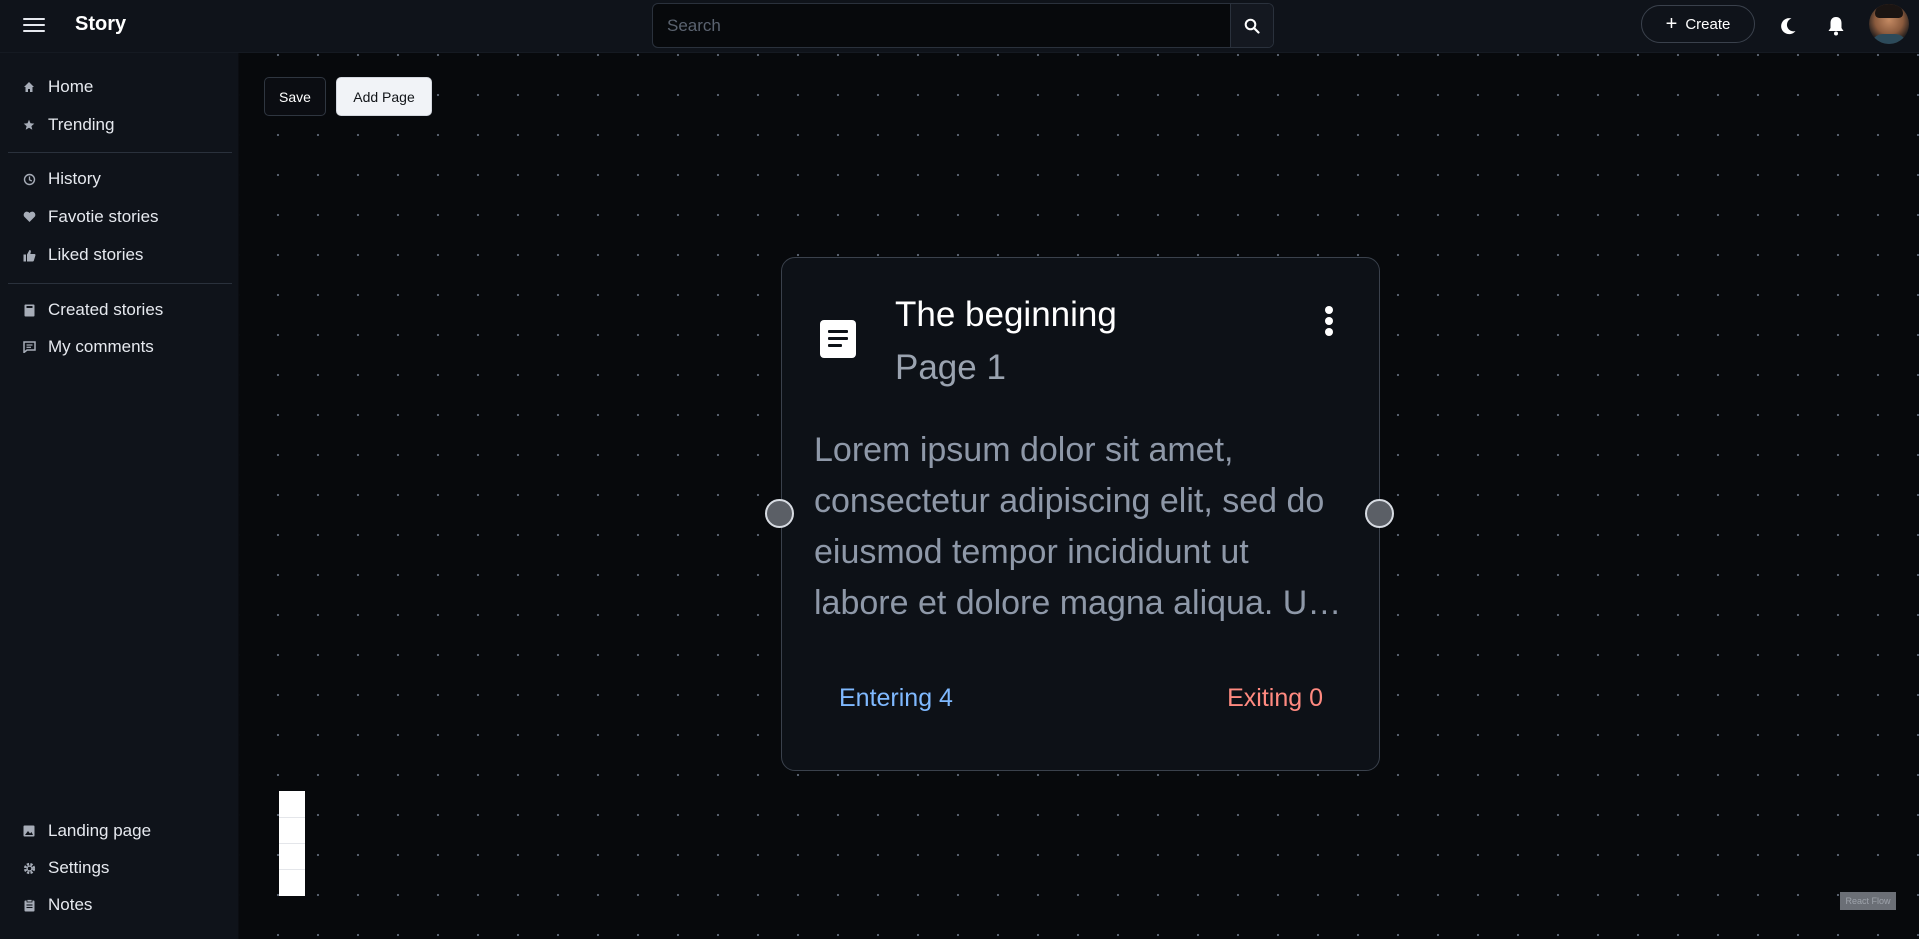 This screenshot has width=1919, height=939. What do you see at coordinates (29, 125) in the screenshot?
I see `star-icon` at bounding box center [29, 125].